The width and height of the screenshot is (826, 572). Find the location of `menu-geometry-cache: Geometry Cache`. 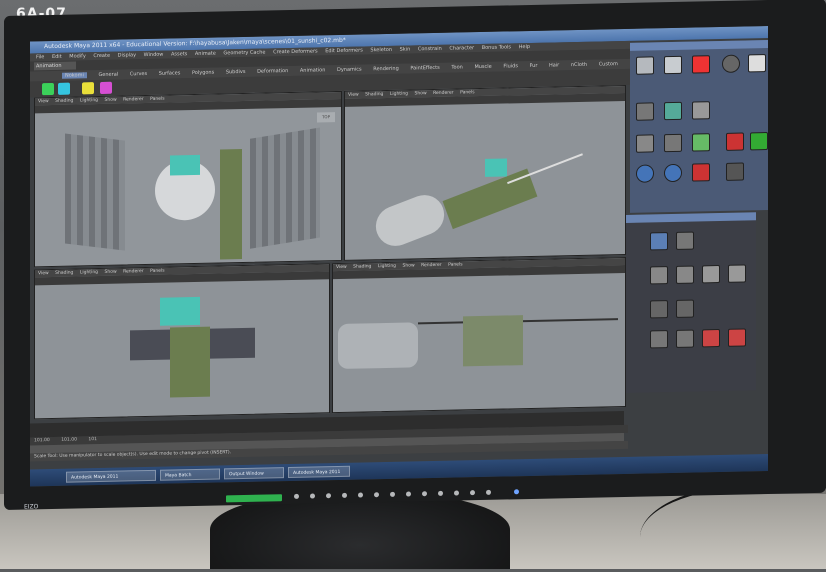

menu-geometry-cache: Geometry Cache is located at coordinates (244, 53).